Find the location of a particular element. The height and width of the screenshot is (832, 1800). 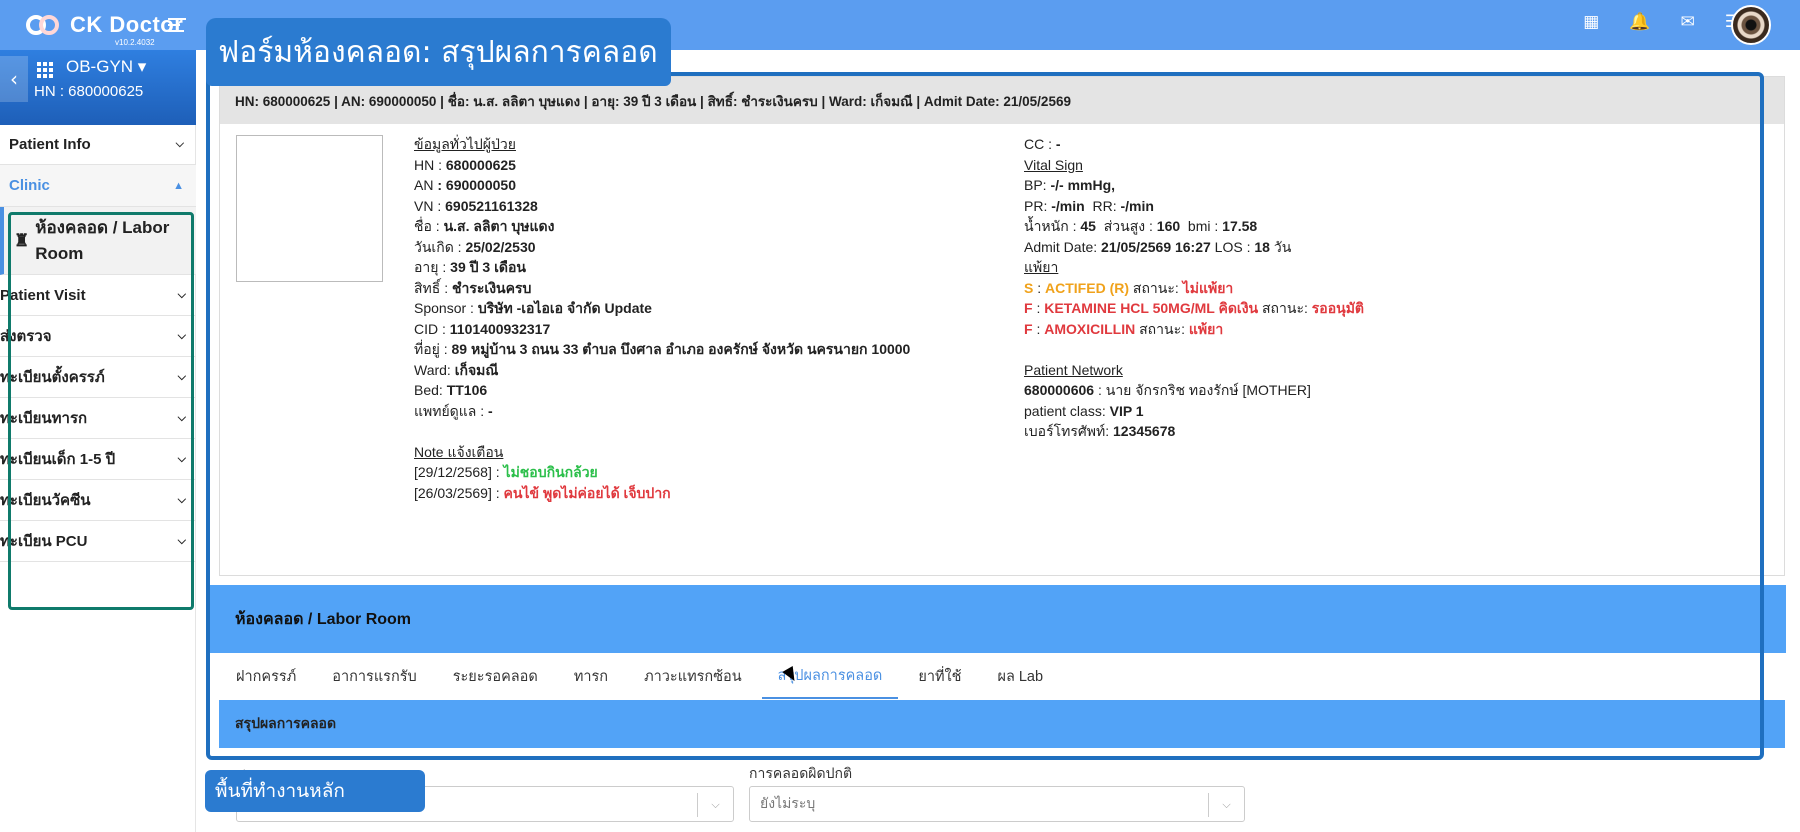

tab-antenatal: ฝากครรภ์ is located at coordinates (266, 676).